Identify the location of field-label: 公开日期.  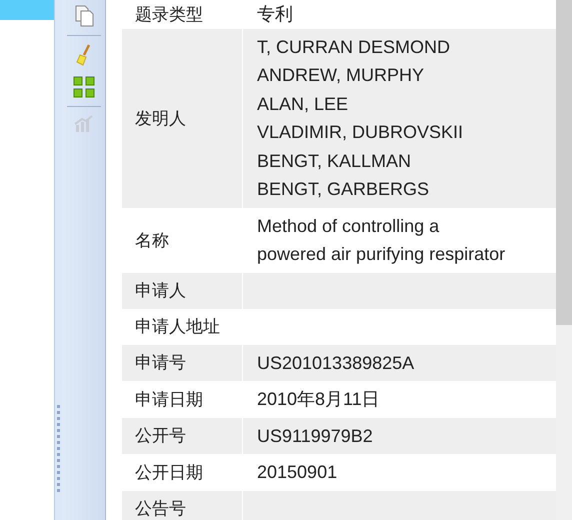
(169, 473).